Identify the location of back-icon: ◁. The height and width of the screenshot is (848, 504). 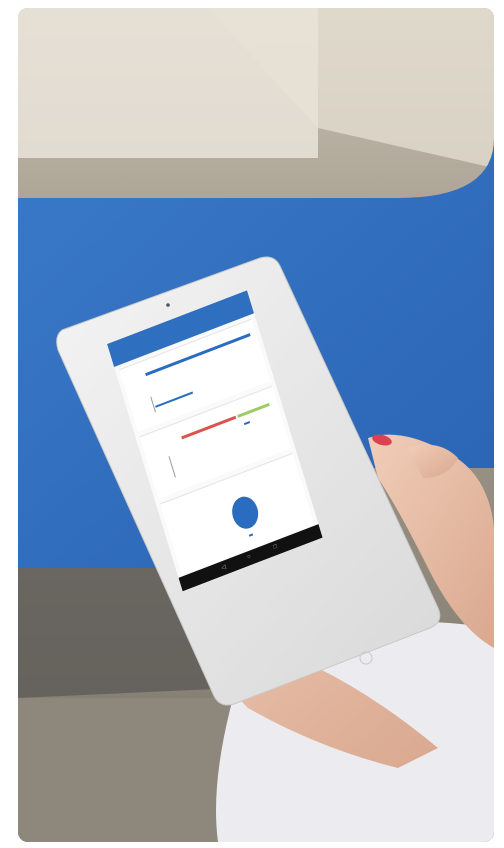
(223, 567).